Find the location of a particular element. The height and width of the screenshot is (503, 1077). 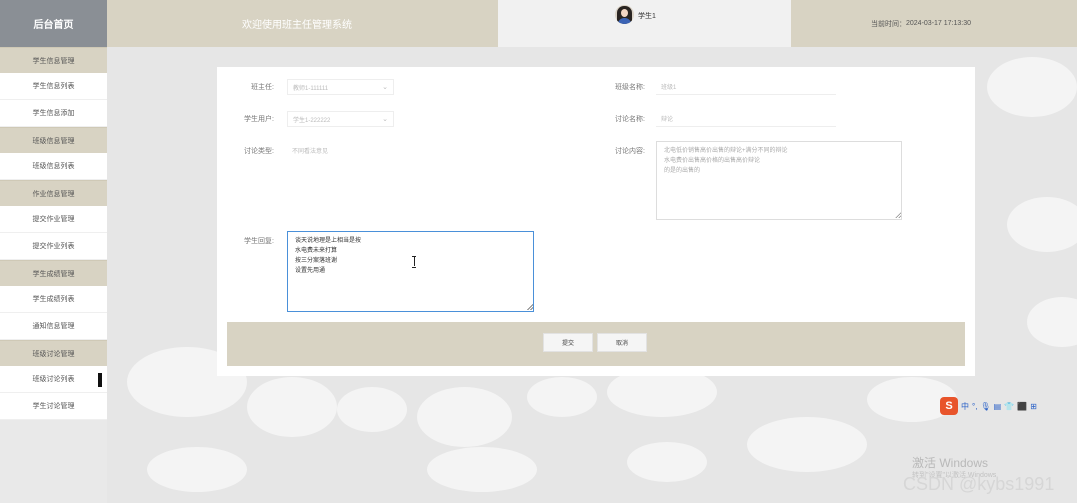

sidebar-item: 学生信息管理 is located at coordinates (53, 60).